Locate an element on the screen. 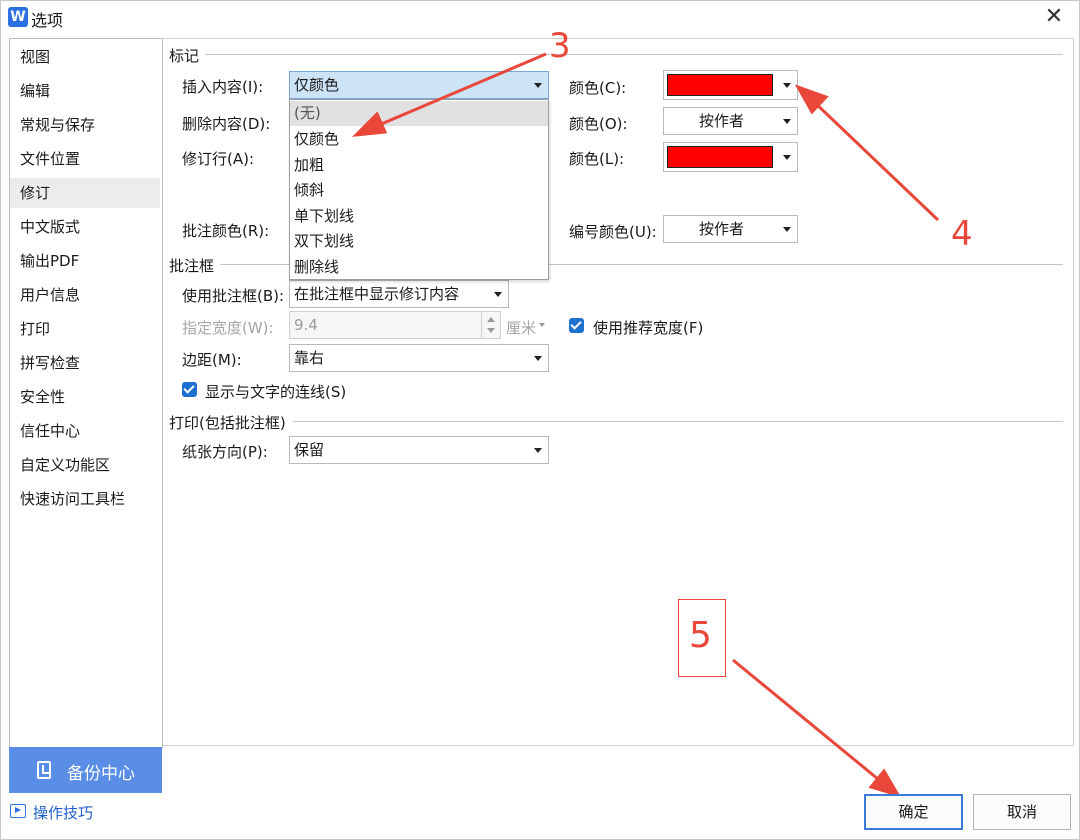 This screenshot has height=840, width=1080. annotation-number-4: 4 is located at coordinates (962, 234).